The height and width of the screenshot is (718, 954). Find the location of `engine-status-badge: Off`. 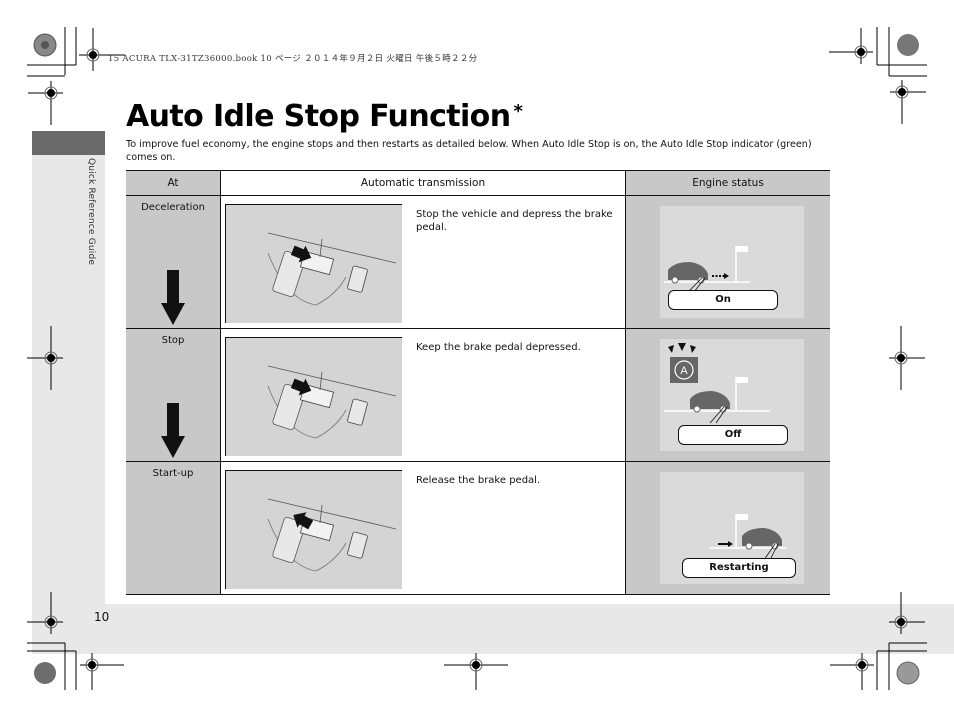

engine-status-badge: Off is located at coordinates (733, 435).